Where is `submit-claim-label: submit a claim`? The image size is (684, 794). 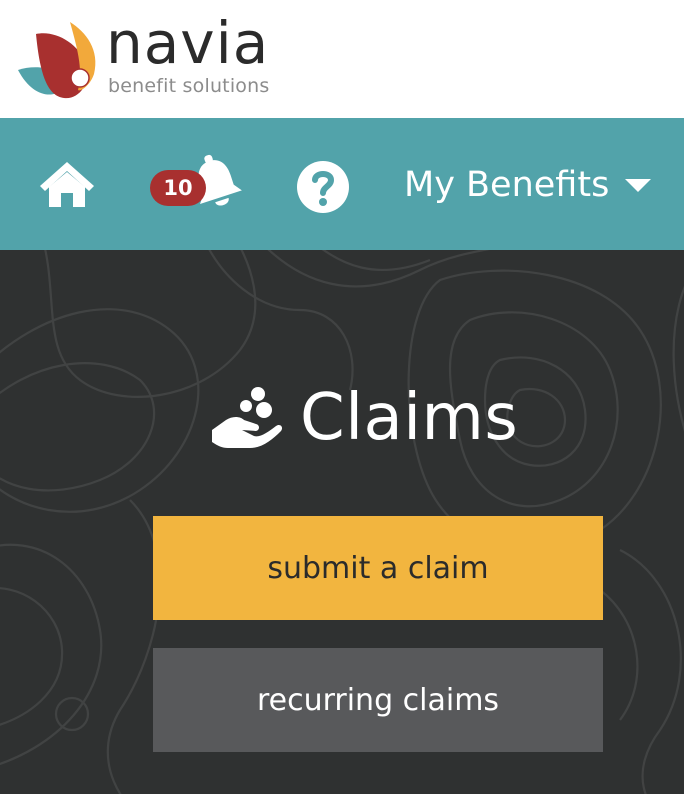
submit-claim-label: submit a claim is located at coordinates (378, 568).